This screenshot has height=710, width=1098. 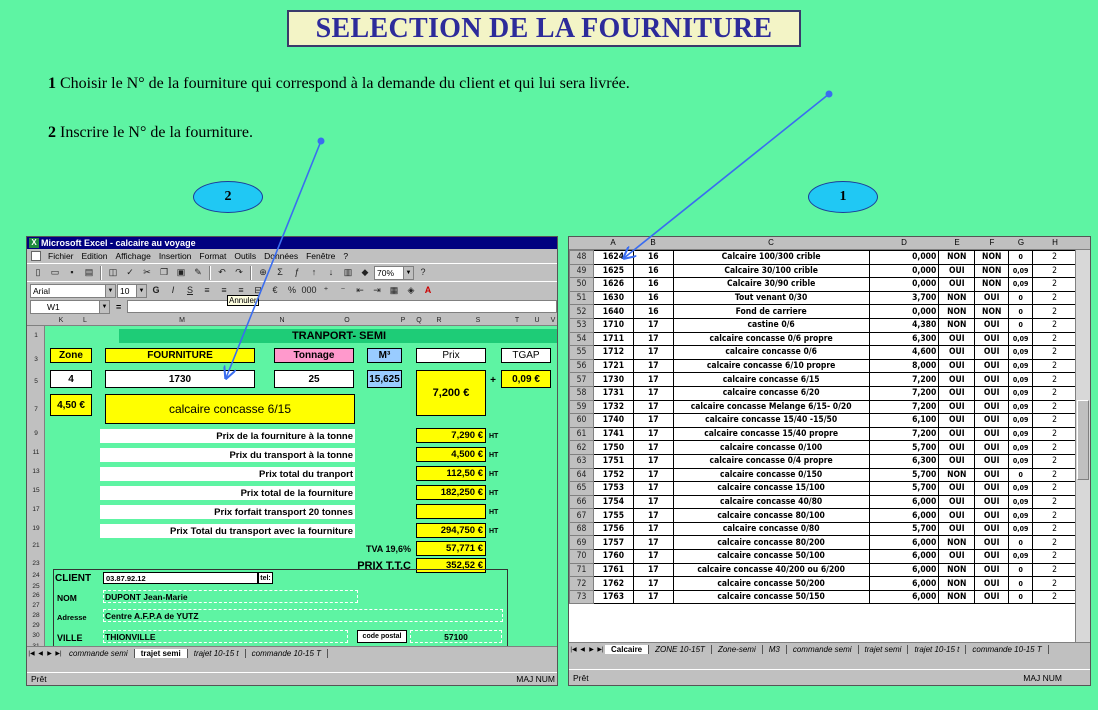 What do you see at coordinates (326, 290) in the screenshot?
I see `increase-decimal-icon: ⁺` at bounding box center [326, 290].